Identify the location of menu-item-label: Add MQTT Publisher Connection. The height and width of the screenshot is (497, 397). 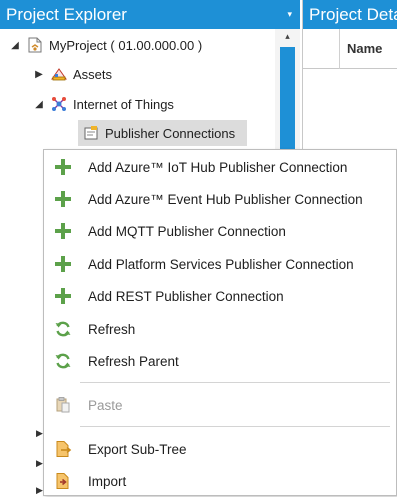
(187, 231).